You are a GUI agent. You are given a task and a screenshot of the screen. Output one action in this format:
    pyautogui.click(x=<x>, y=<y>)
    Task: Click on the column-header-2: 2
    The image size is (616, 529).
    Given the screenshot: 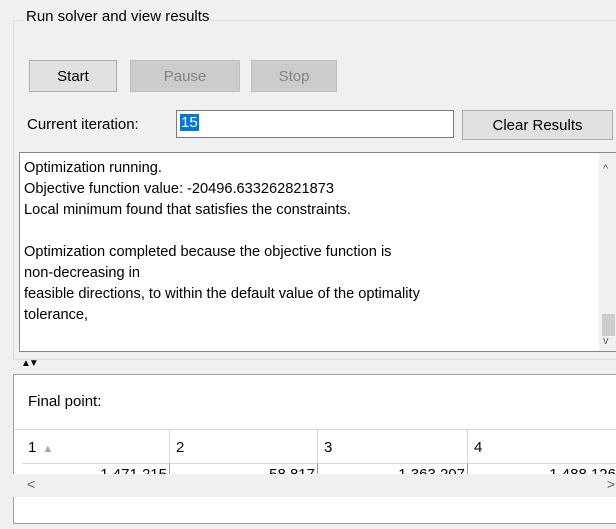 What is the action you would take?
    pyautogui.click(x=244, y=446)
    